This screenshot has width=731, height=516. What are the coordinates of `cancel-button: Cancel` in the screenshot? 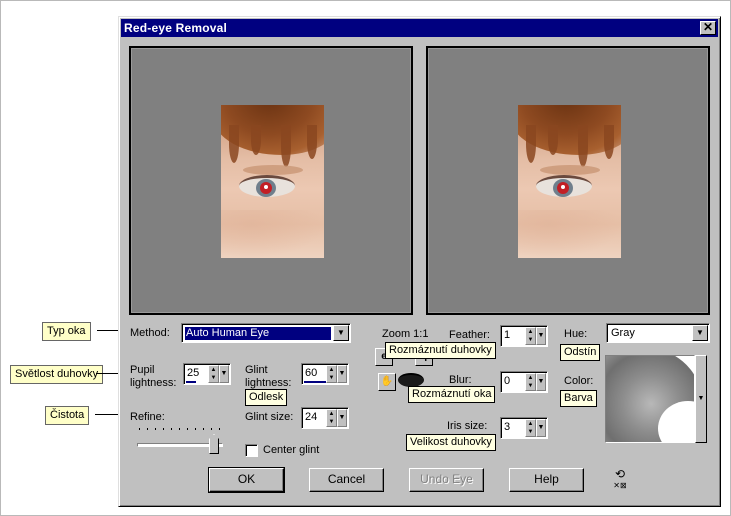 It's located at (346, 480).